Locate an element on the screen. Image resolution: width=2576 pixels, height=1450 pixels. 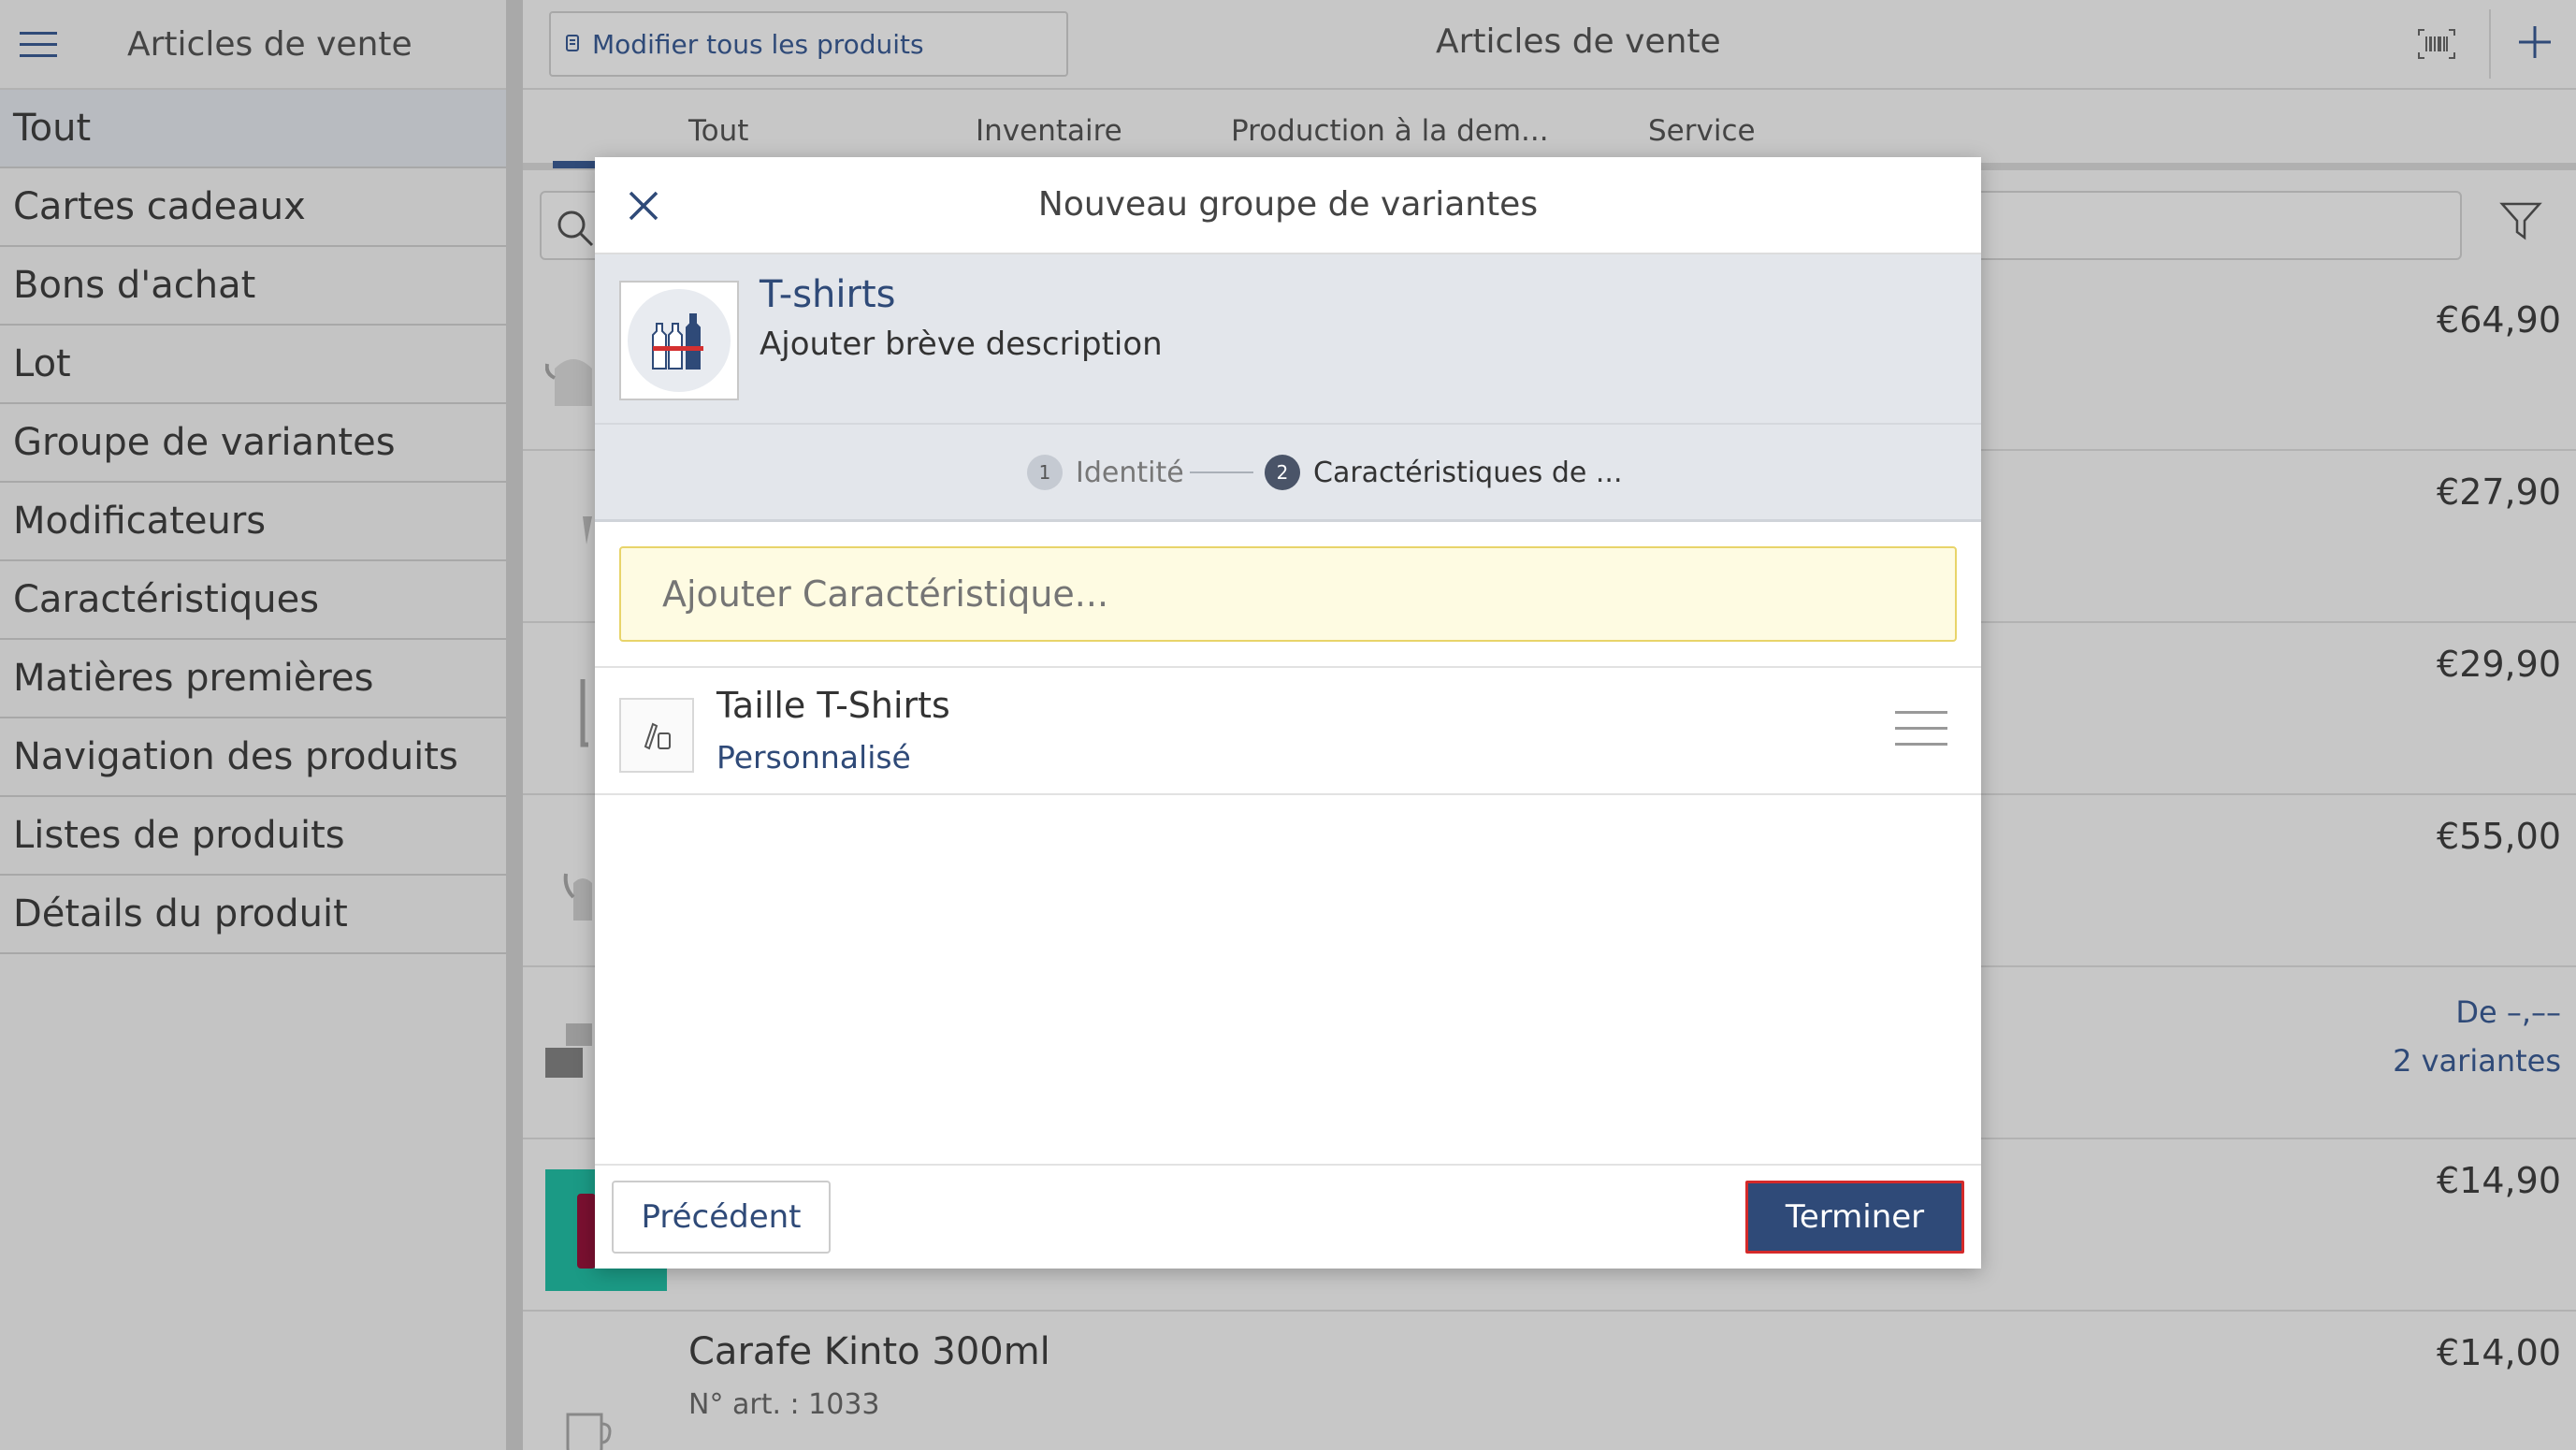
sidebar-item-listes-produits: Listes de produits is located at coordinates (253, 836).